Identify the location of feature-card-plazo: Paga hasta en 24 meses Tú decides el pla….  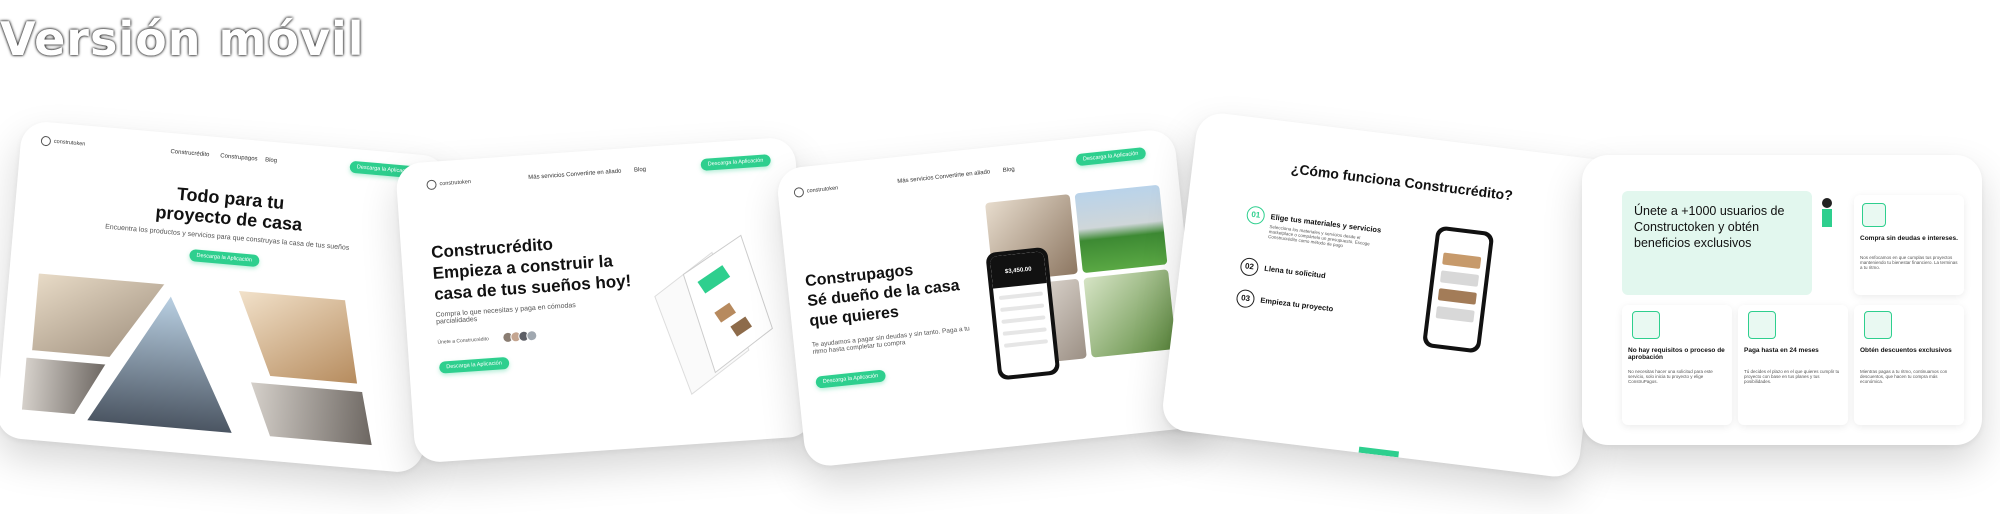
(1793, 365).